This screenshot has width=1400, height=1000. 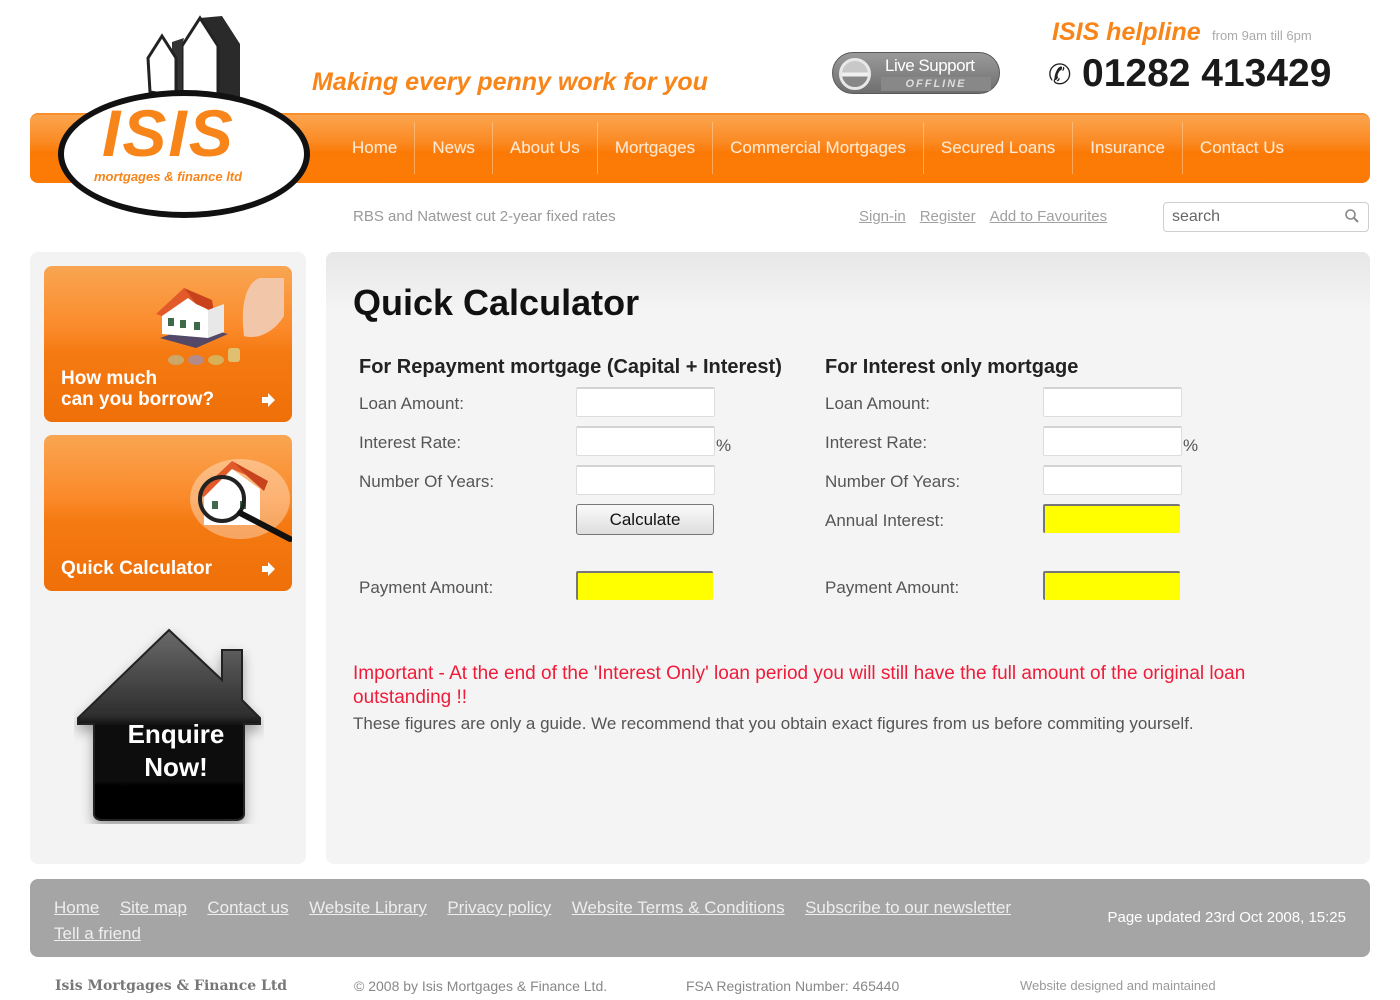 I want to click on repayment-payment-amount-output, so click(x=644, y=585).